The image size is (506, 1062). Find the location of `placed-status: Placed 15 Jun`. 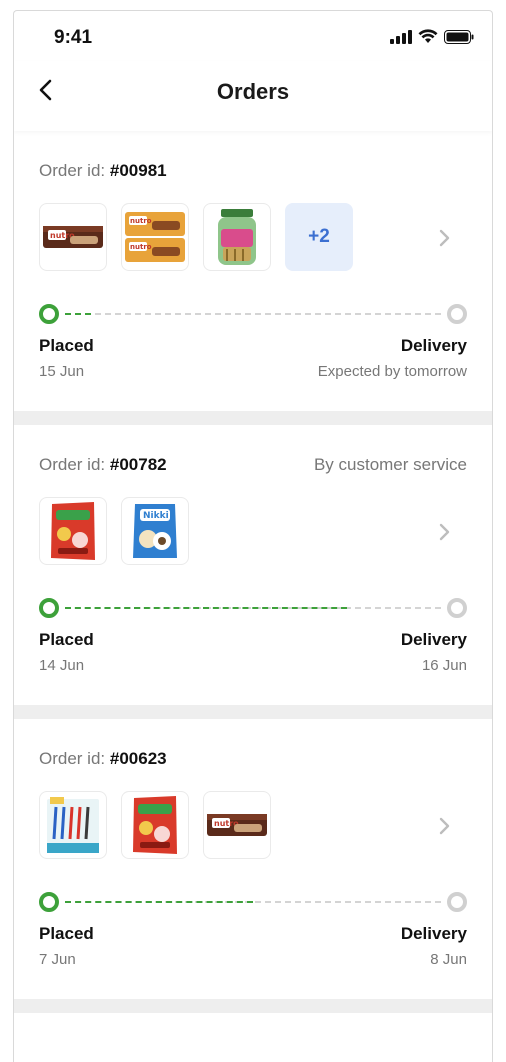

placed-status: Placed 15 Jun is located at coordinates (66, 358).